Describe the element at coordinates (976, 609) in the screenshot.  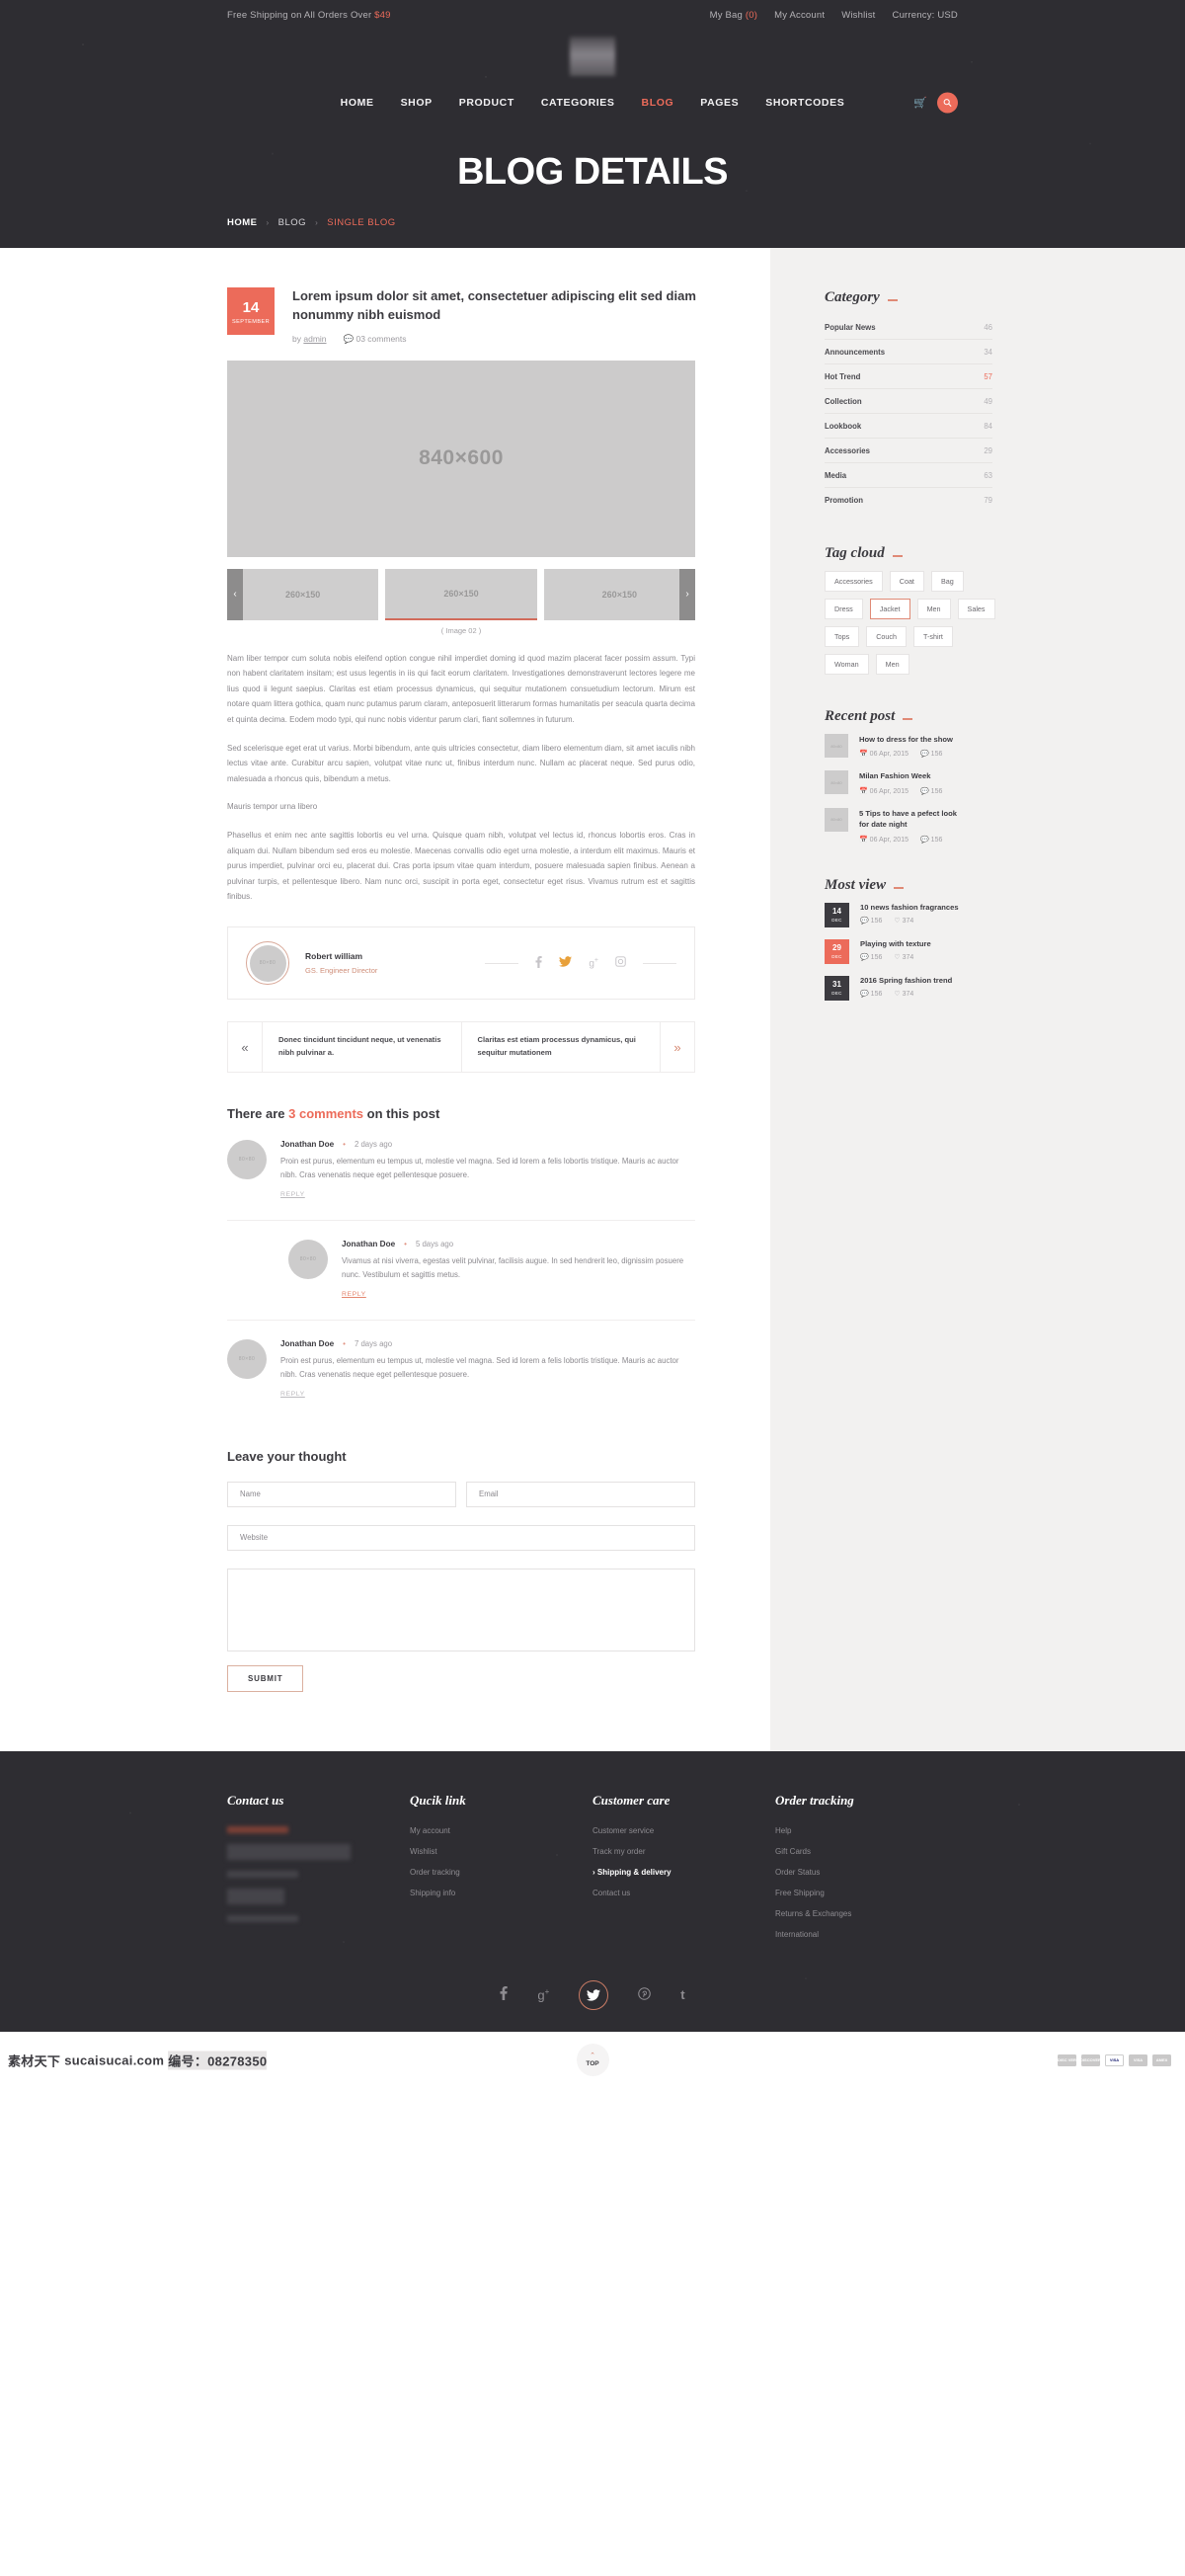
I see `tag-item: Sales` at that location.